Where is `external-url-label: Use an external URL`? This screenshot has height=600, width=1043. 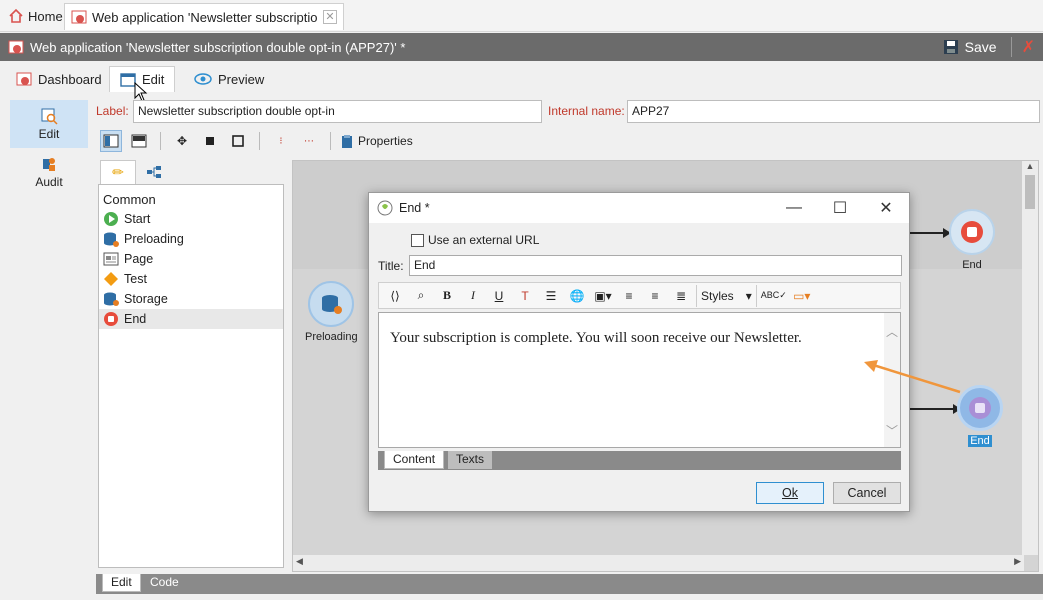
external-url-label: Use an external URL is located at coordinates (484, 240).